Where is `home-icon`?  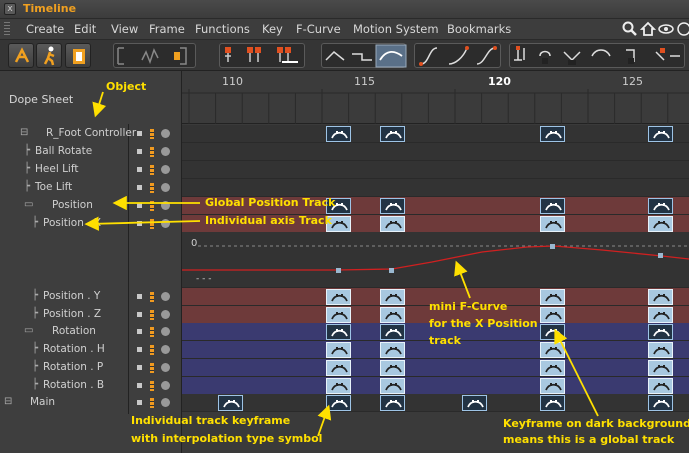 home-icon is located at coordinates (648, 29).